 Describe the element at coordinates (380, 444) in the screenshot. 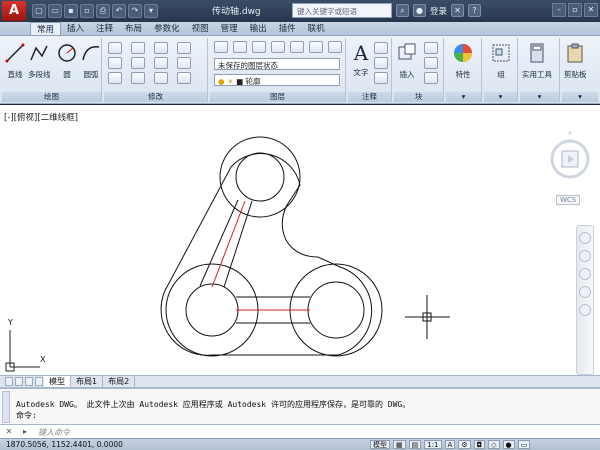

I see `model-space-button: 模型` at that location.